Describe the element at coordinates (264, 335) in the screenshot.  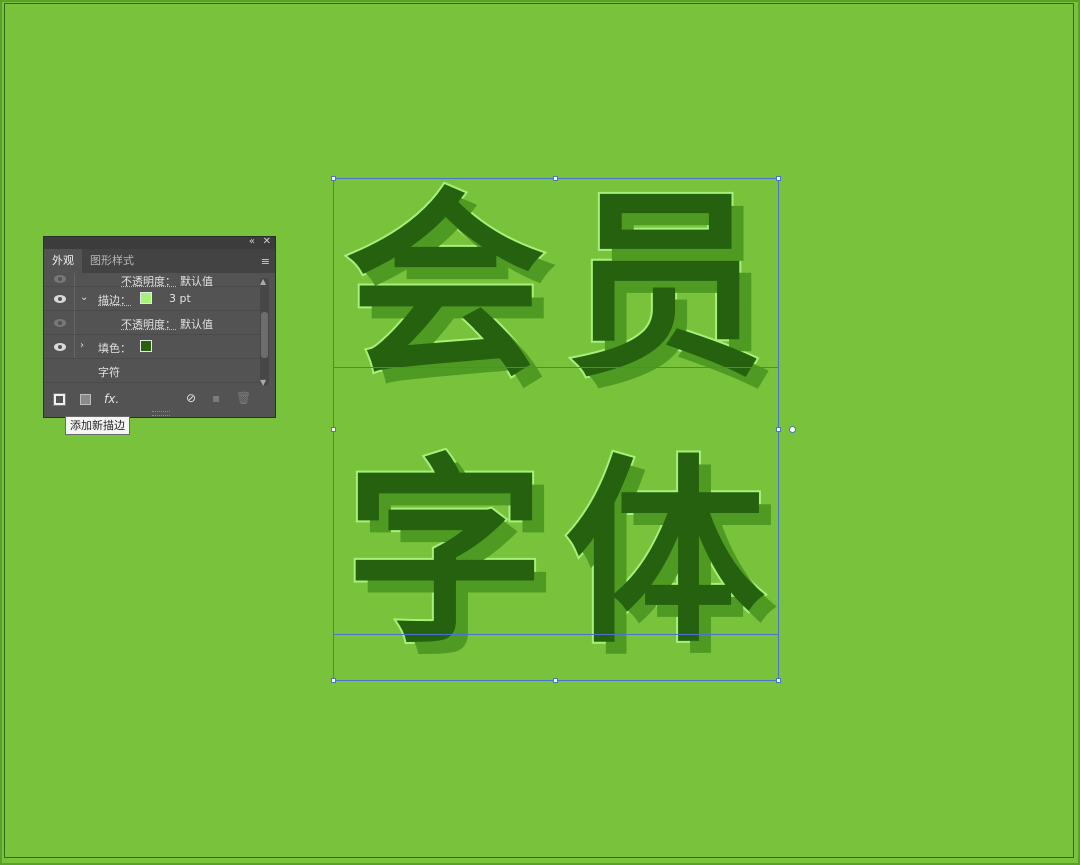
I see `scroll-thumb` at that location.